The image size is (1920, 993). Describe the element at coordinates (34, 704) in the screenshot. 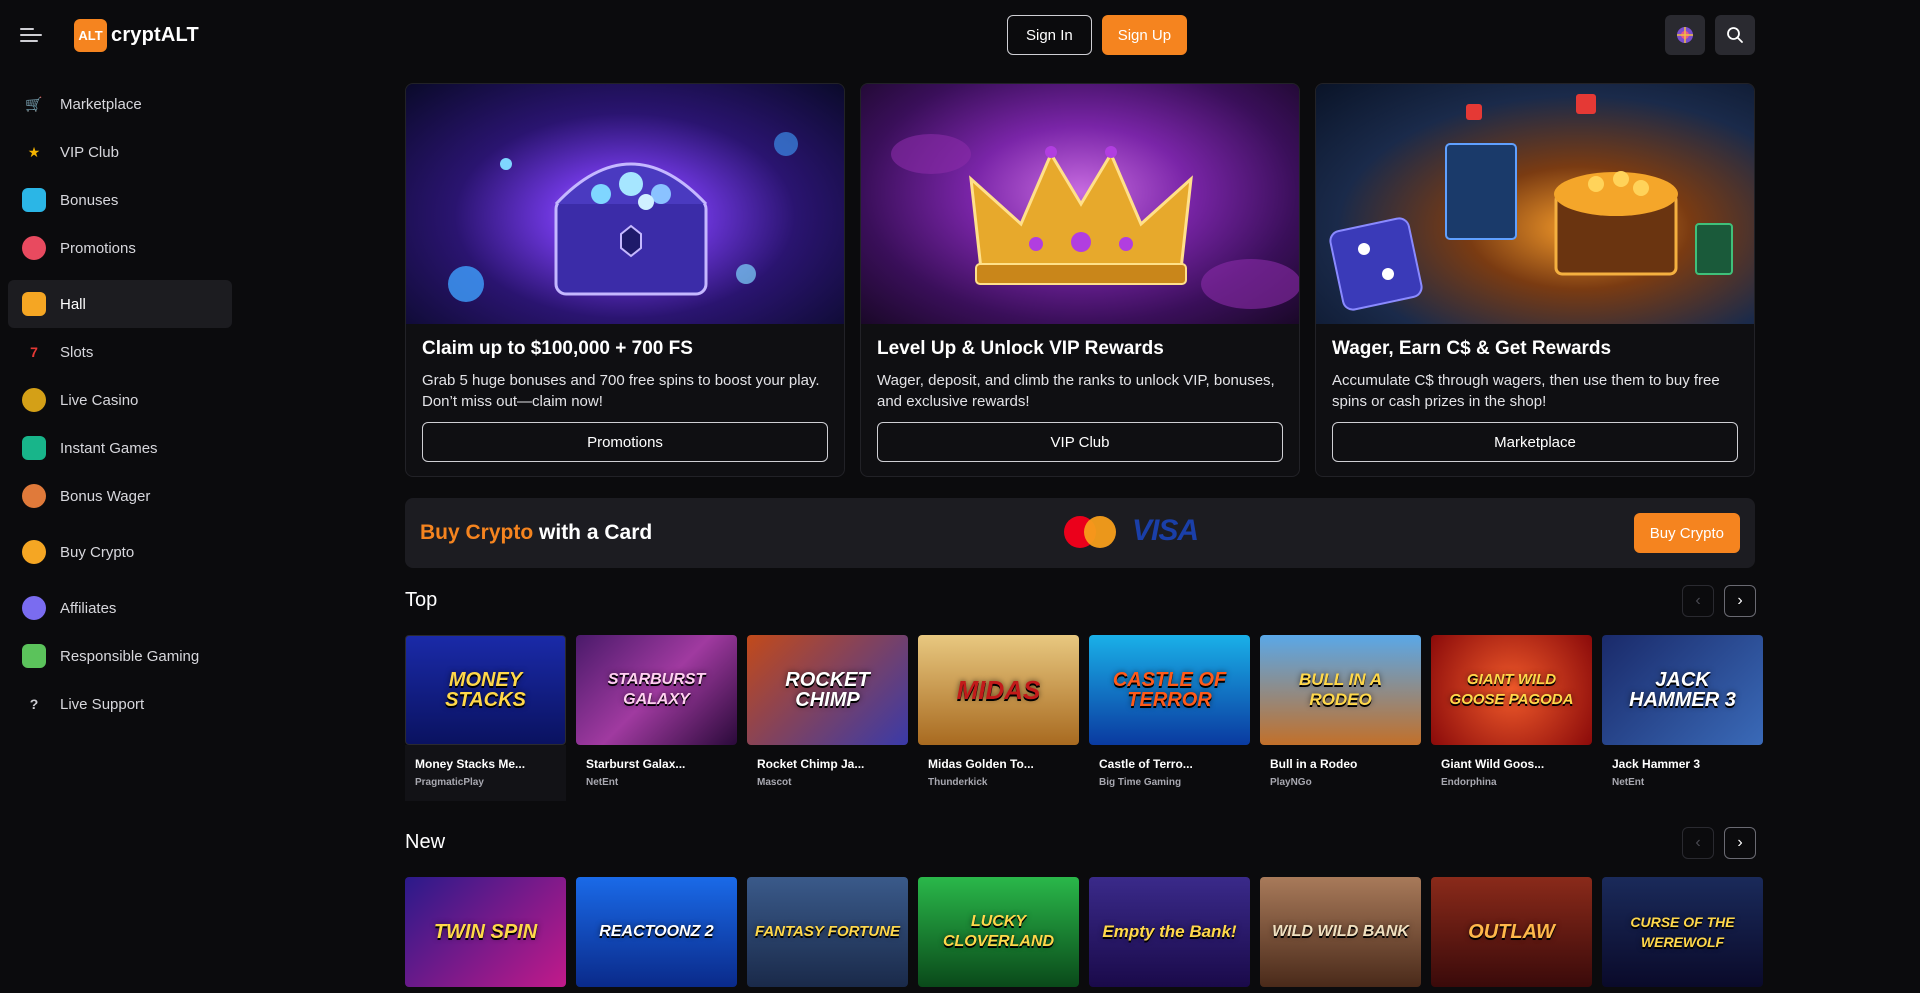

I see `help-icon: ?` at that location.